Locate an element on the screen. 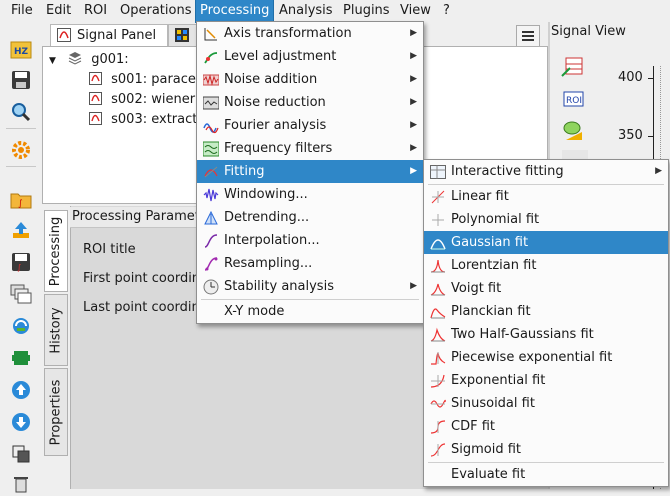 Image resolution: width=670 pixels, height=496 pixels. tree-item: s001: paraceta is located at coordinates (149, 80).